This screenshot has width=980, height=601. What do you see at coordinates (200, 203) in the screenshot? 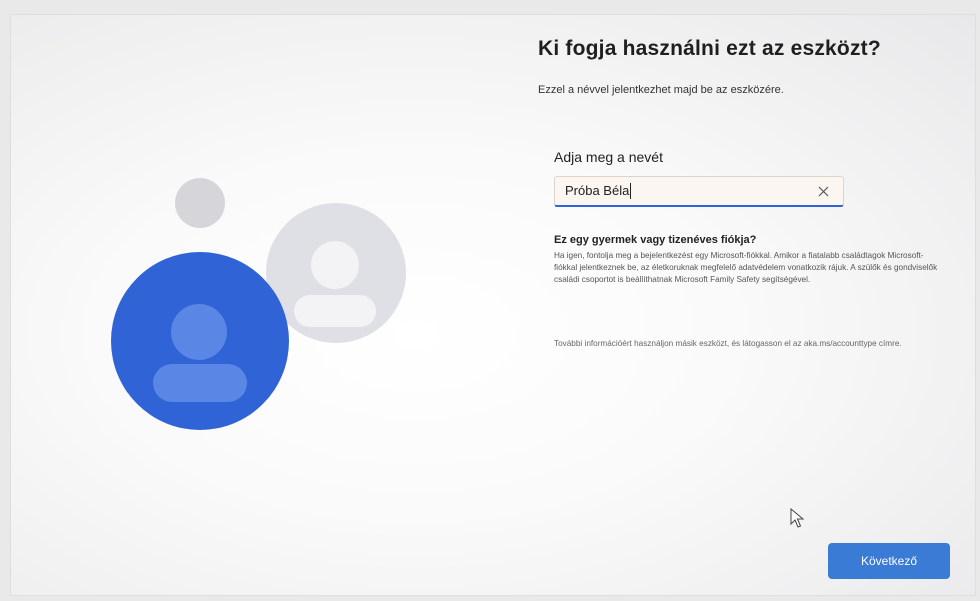
I see `decorative-dot` at bounding box center [200, 203].